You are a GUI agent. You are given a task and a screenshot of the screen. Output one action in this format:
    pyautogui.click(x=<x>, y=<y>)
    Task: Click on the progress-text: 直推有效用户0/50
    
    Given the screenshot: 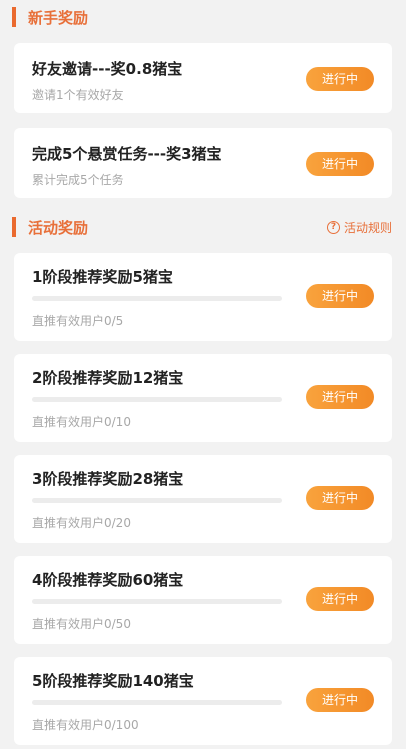 What is the action you would take?
    pyautogui.click(x=81, y=624)
    